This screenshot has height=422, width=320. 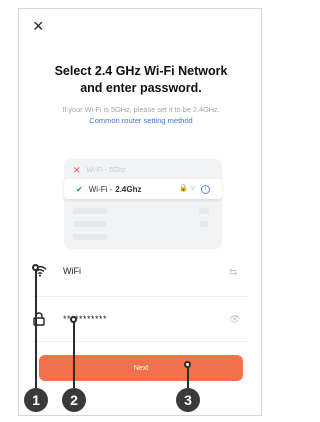 What do you see at coordinates (234, 319) in the screenshot?
I see `eye-icon: 👁` at bounding box center [234, 319].